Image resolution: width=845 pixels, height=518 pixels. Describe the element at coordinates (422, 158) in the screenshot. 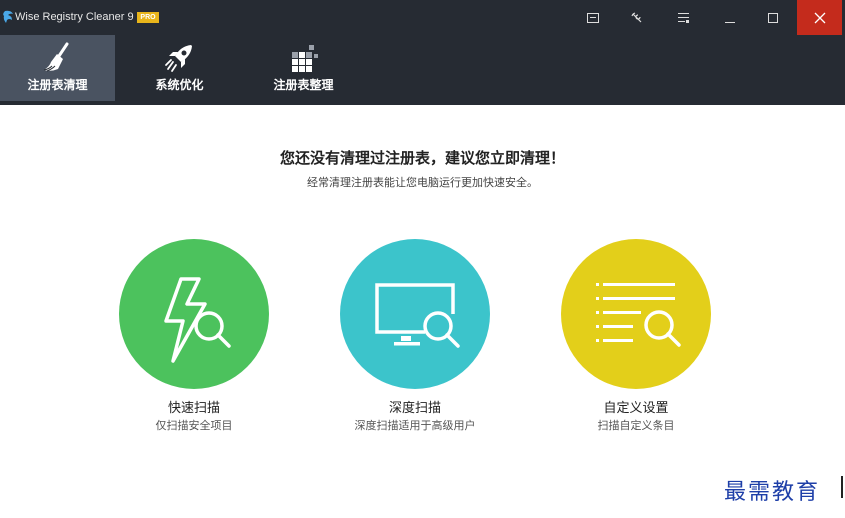

I see `page-headline: 您还没有清理过注册表，建议您立即清理！` at that location.